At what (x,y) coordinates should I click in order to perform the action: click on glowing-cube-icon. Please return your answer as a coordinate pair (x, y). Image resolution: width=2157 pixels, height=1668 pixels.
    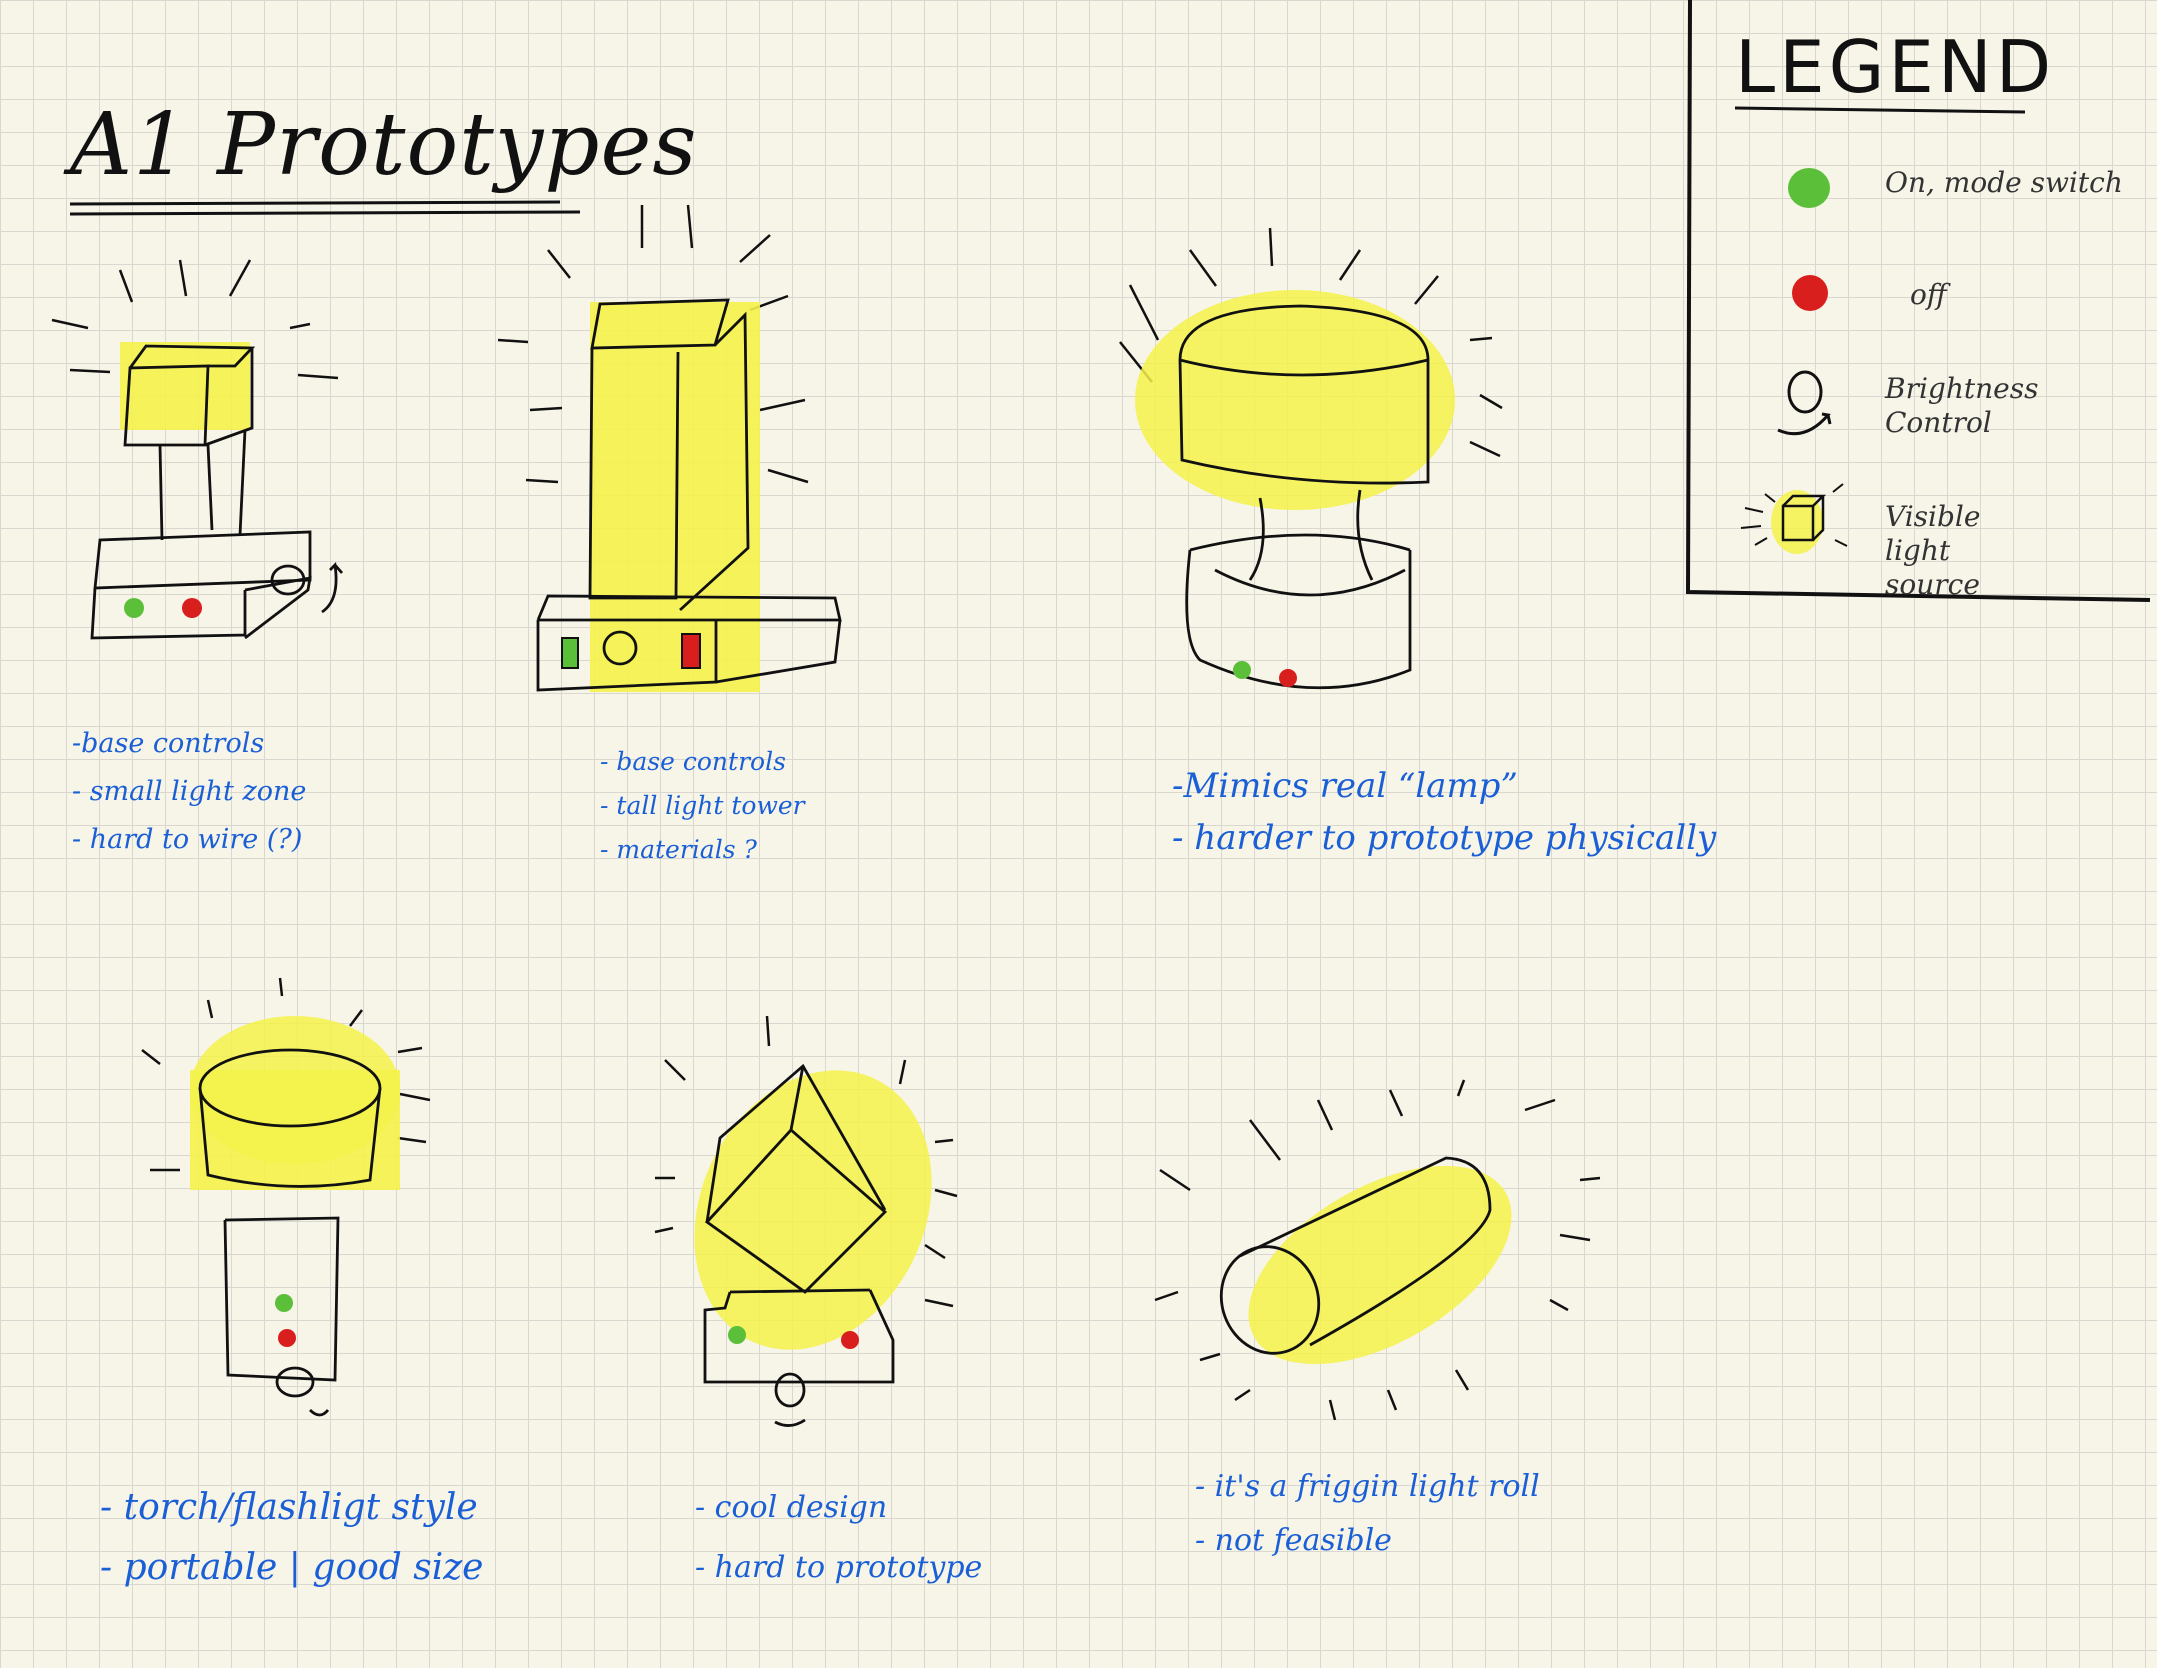
    Looking at the image, I should click on (1794, 518).